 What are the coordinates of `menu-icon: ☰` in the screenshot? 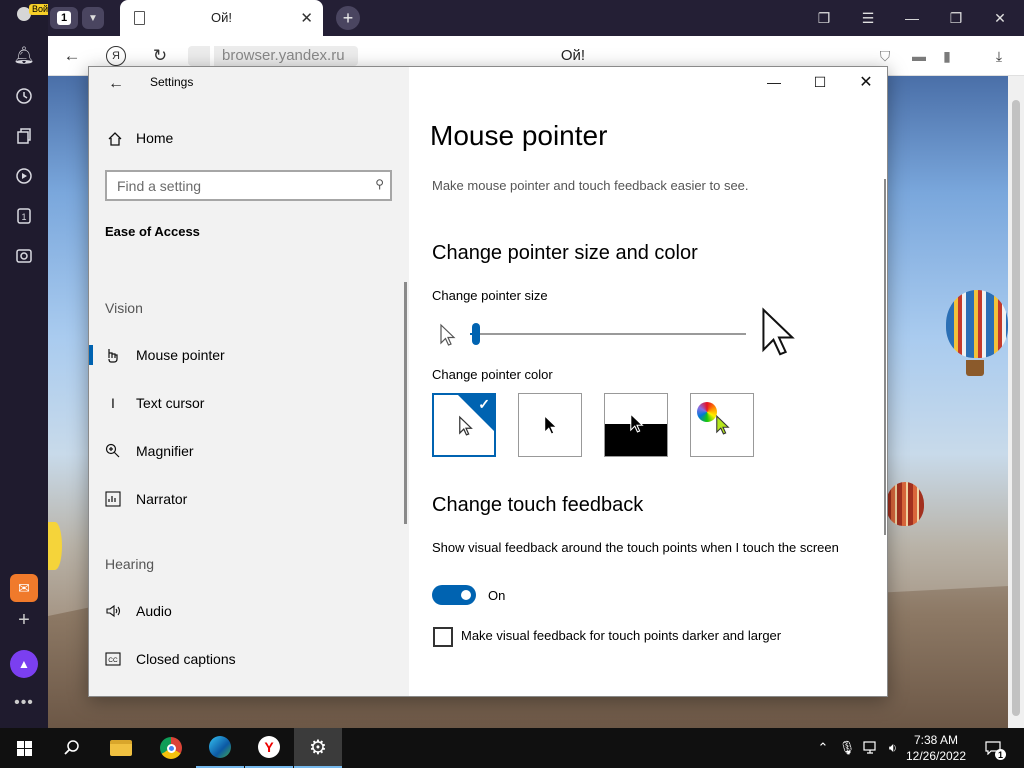 It's located at (868, 18).